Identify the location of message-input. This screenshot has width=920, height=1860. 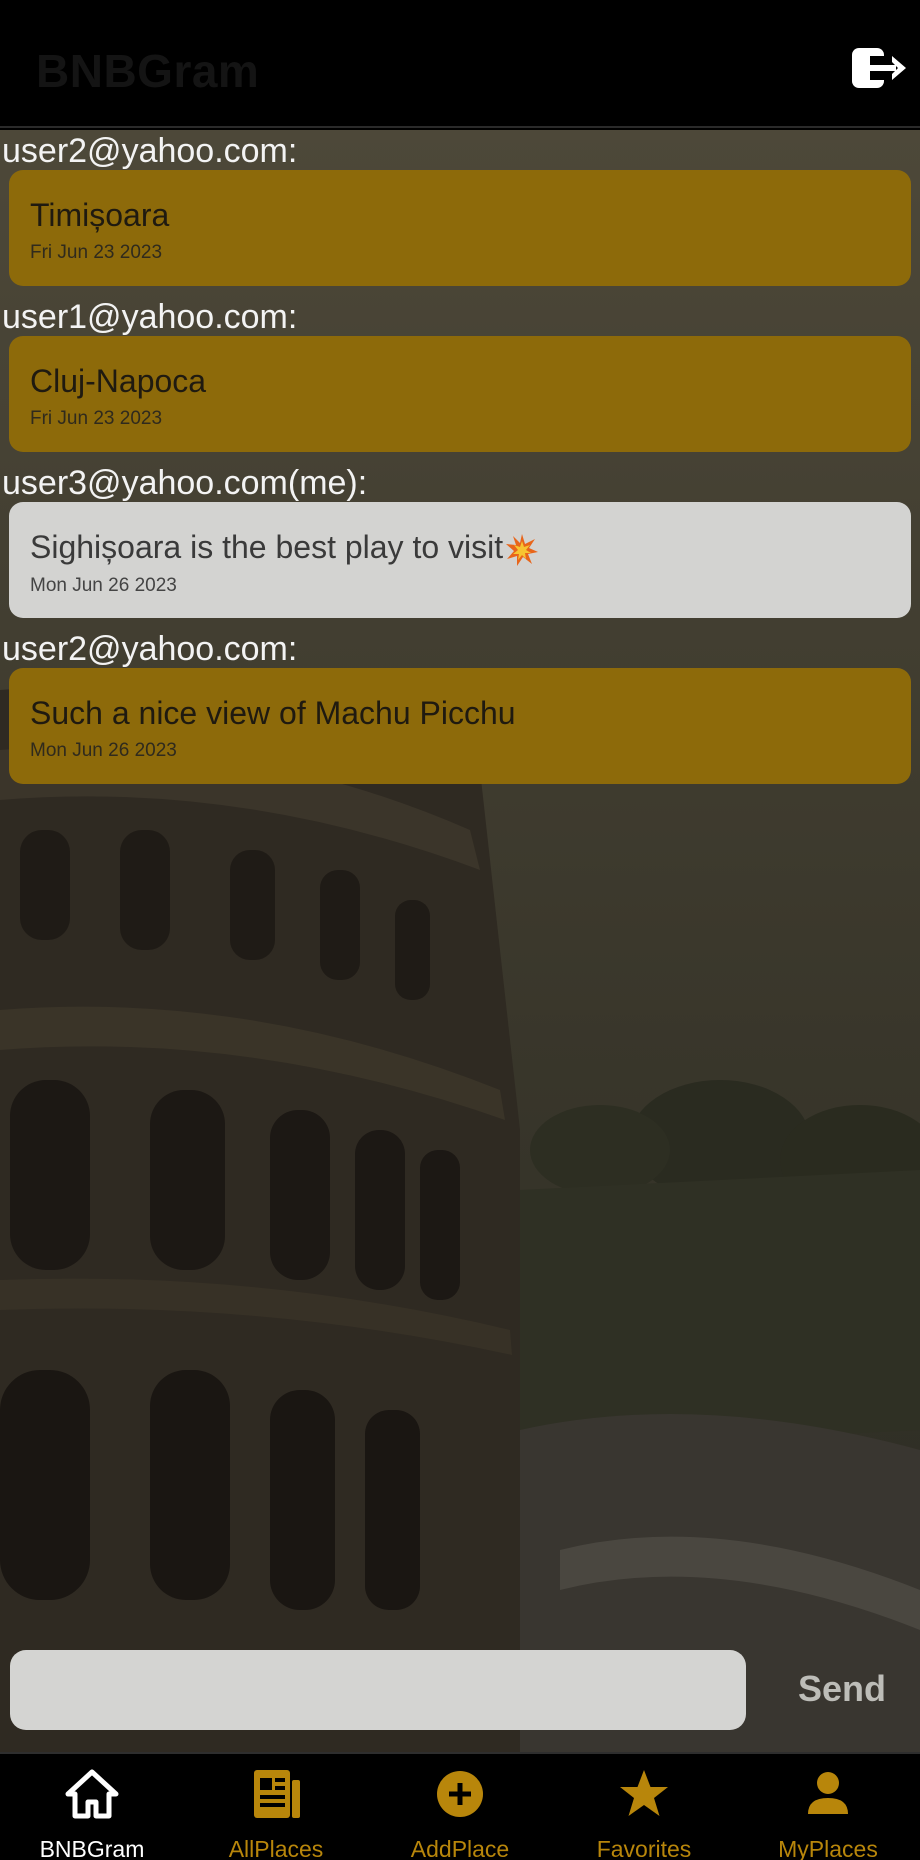
(378, 1690).